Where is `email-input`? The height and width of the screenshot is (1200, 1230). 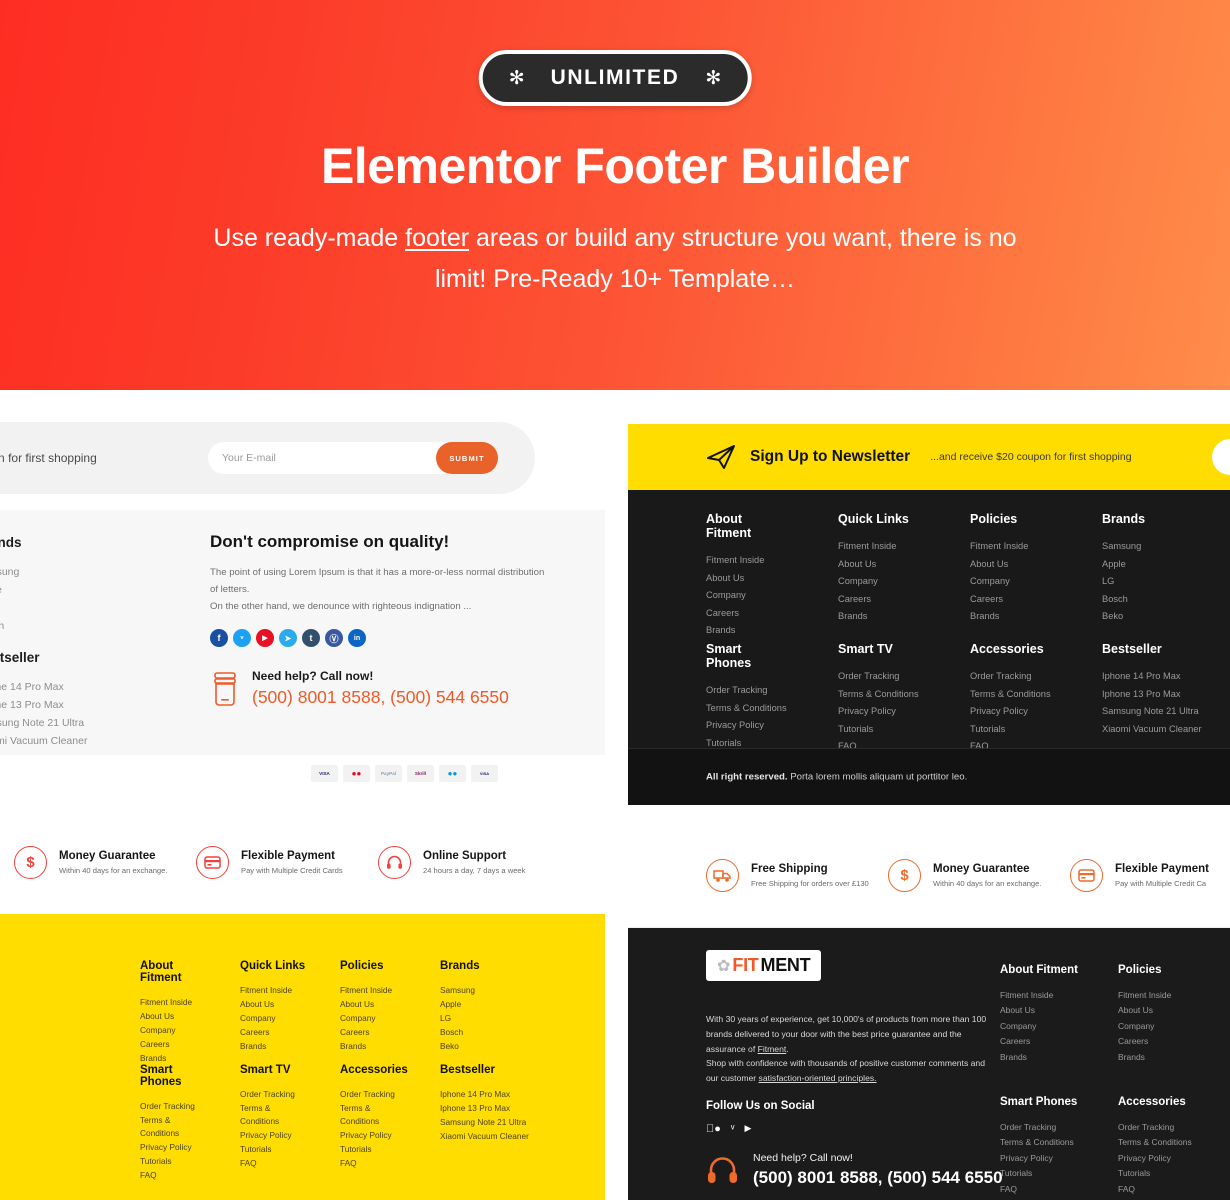
email-input is located at coordinates (322, 458).